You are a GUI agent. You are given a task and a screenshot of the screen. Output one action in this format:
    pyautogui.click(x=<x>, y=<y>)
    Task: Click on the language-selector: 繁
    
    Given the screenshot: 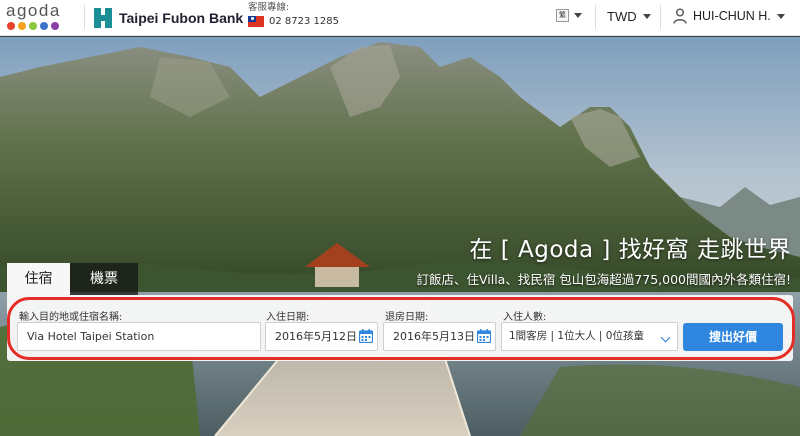 What is the action you would take?
    pyautogui.click(x=569, y=15)
    